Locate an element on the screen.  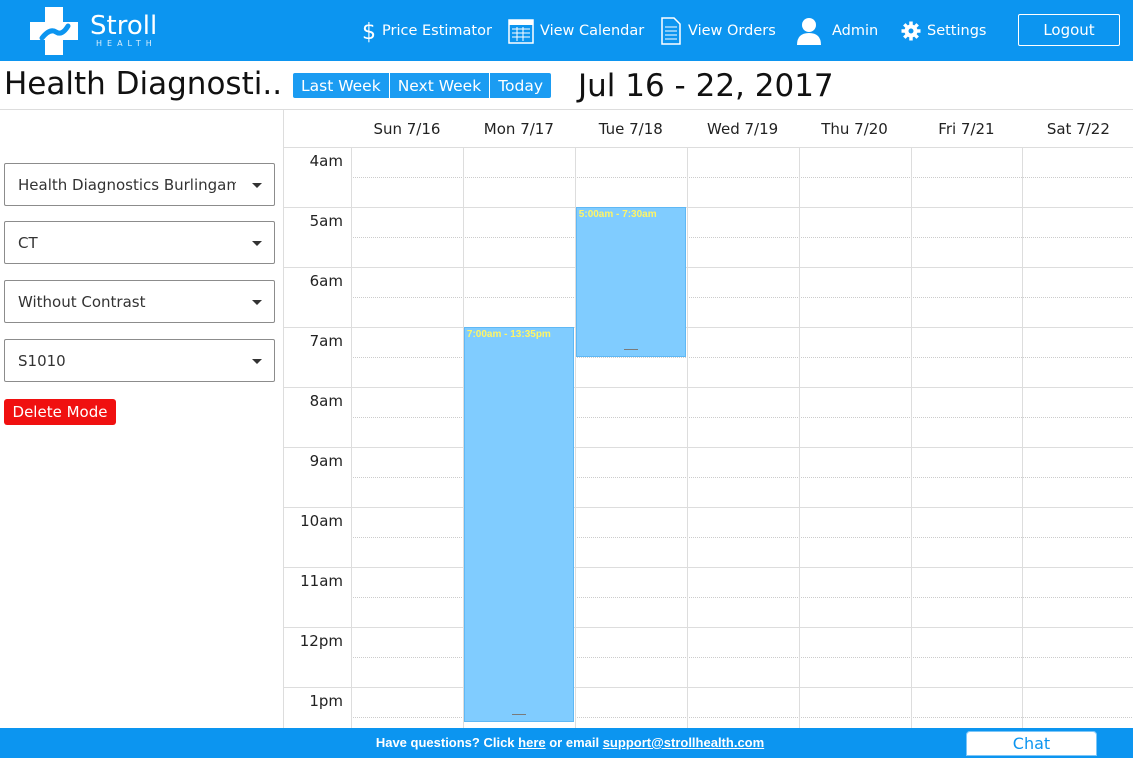
day-header: Tue 7/18 is located at coordinates (630, 129).